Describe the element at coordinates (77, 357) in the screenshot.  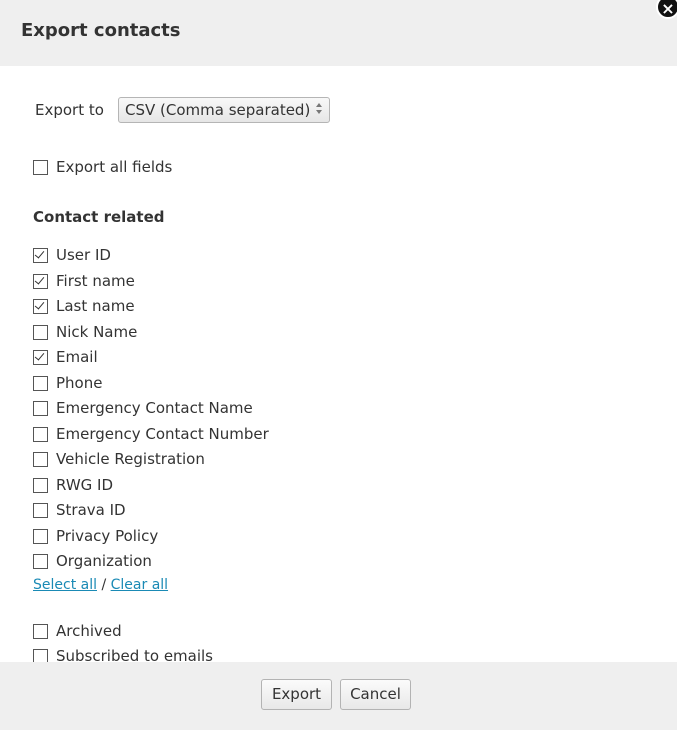
I see `field-label: Email` at that location.